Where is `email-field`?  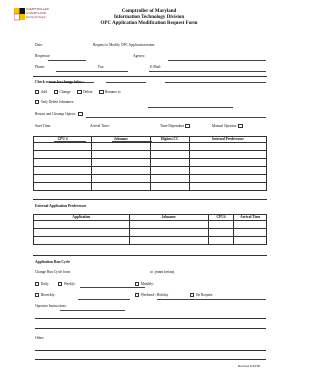
email-field is located at coordinates (215, 81).